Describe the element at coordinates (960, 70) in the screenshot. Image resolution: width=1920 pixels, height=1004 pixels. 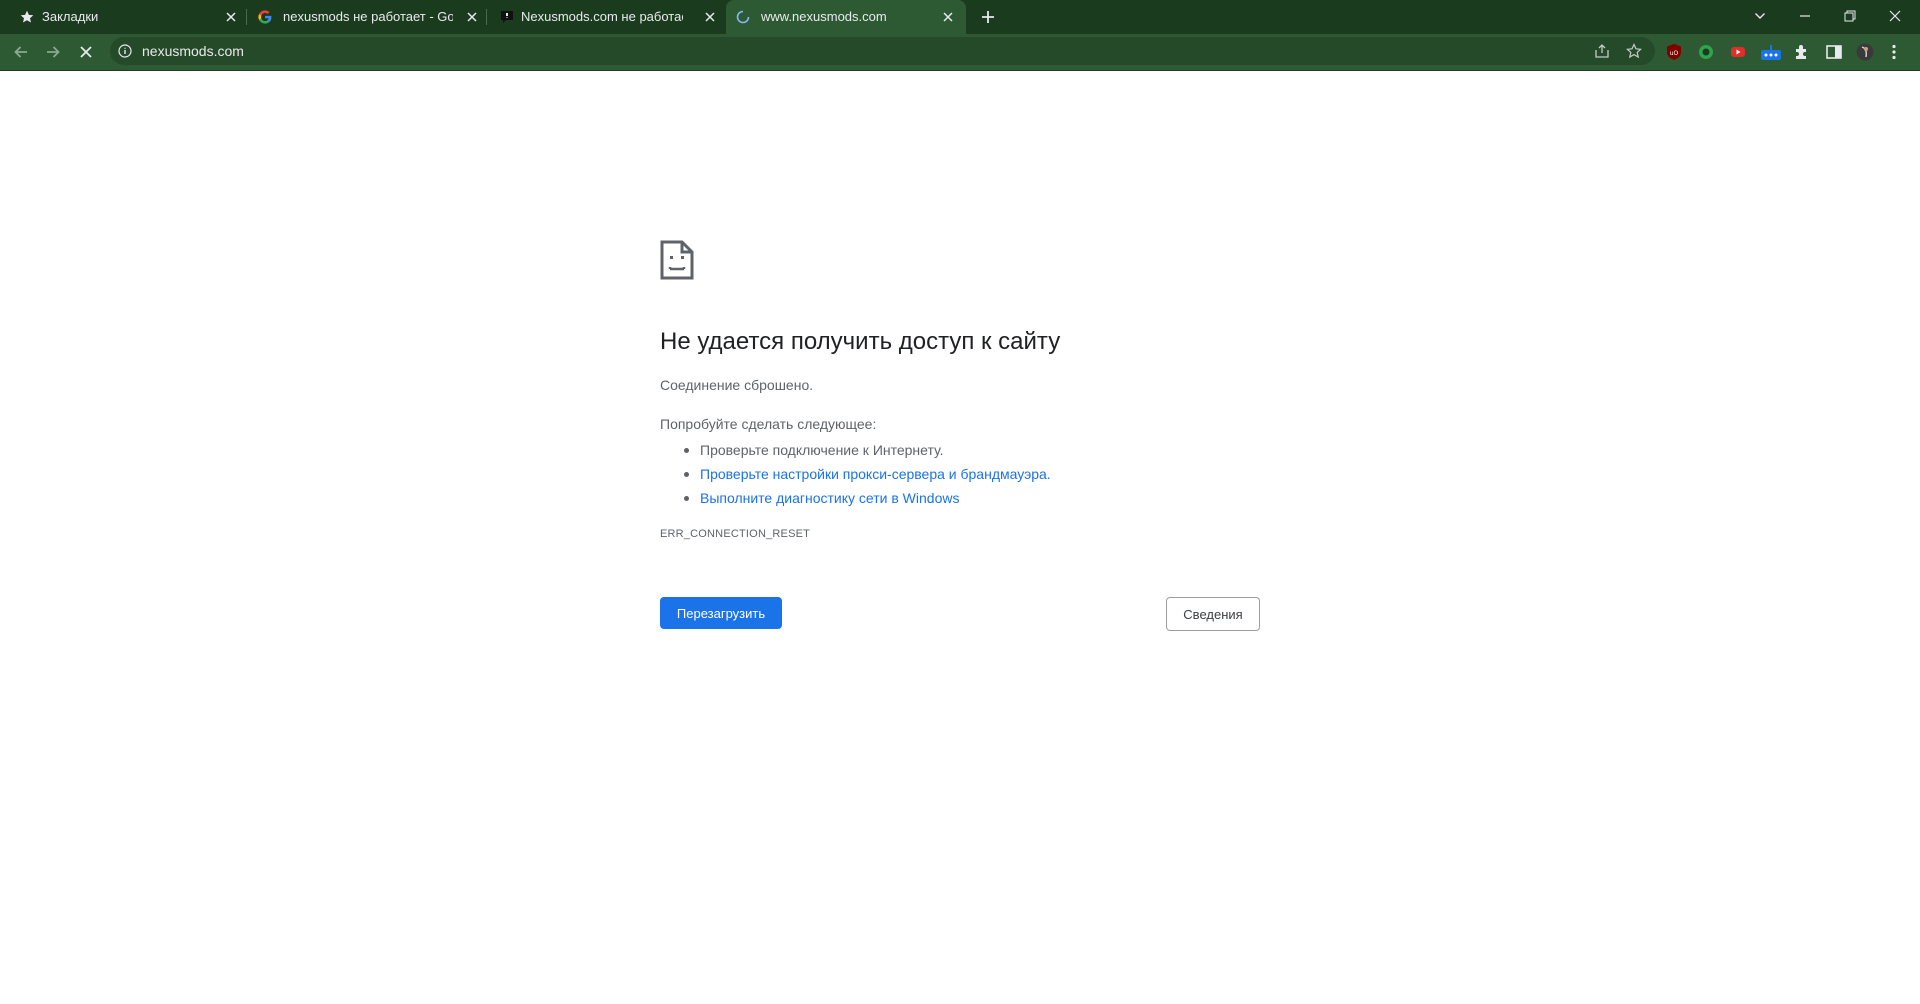
I see `toolbar-divider` at that location.